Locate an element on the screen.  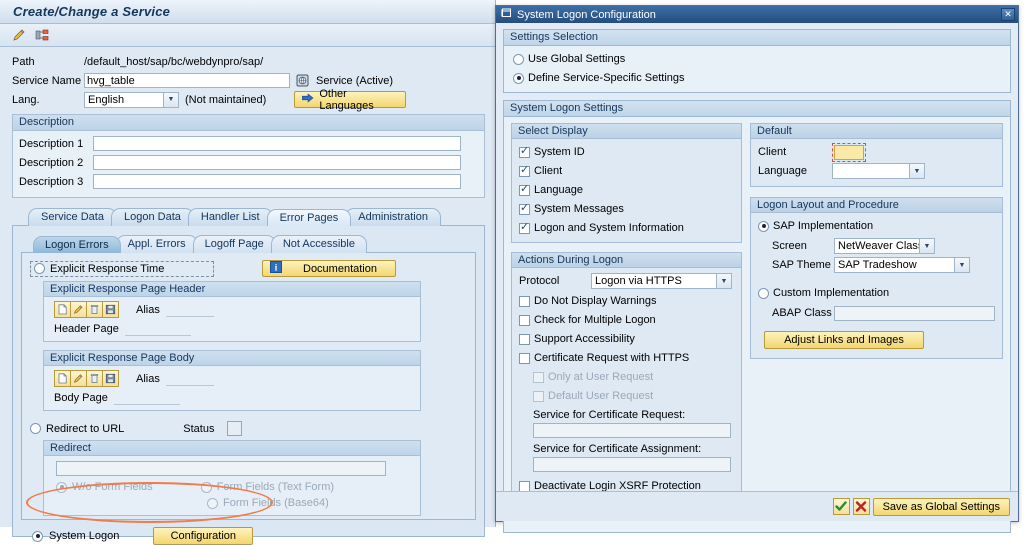
abap-class-input is located at coordinates (914, 313).